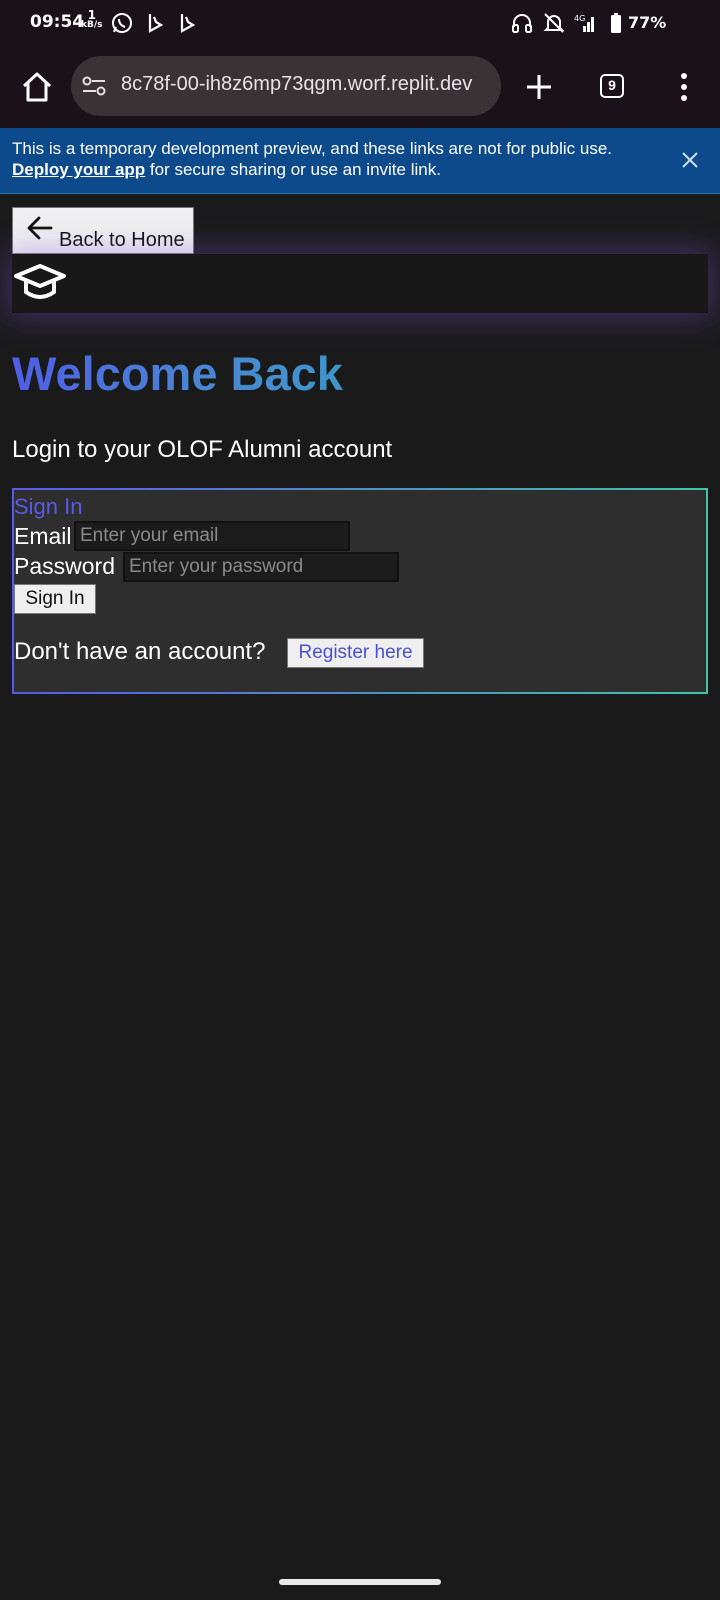  Describe the element at coordinates (616, 23) in the screenshot. I see `battery-icon` at that location.